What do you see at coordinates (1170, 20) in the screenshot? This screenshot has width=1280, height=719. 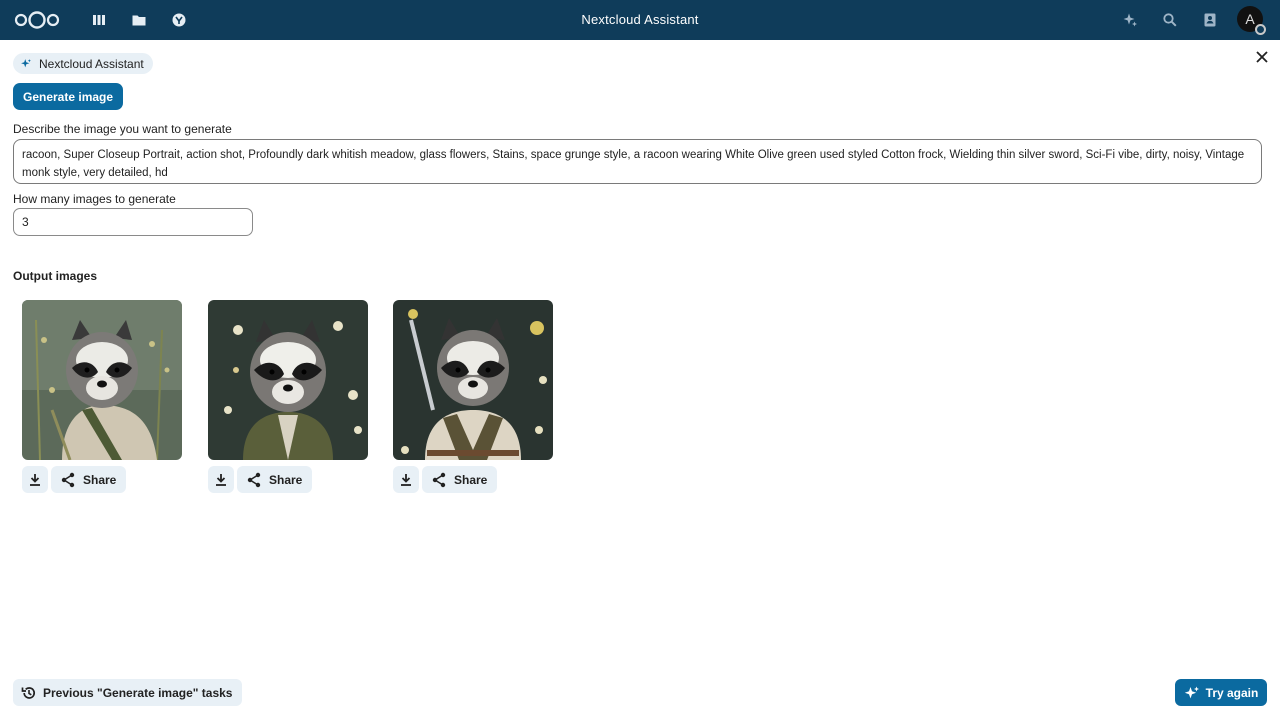 I see `search-icon` at bounding box center [1170, 20].